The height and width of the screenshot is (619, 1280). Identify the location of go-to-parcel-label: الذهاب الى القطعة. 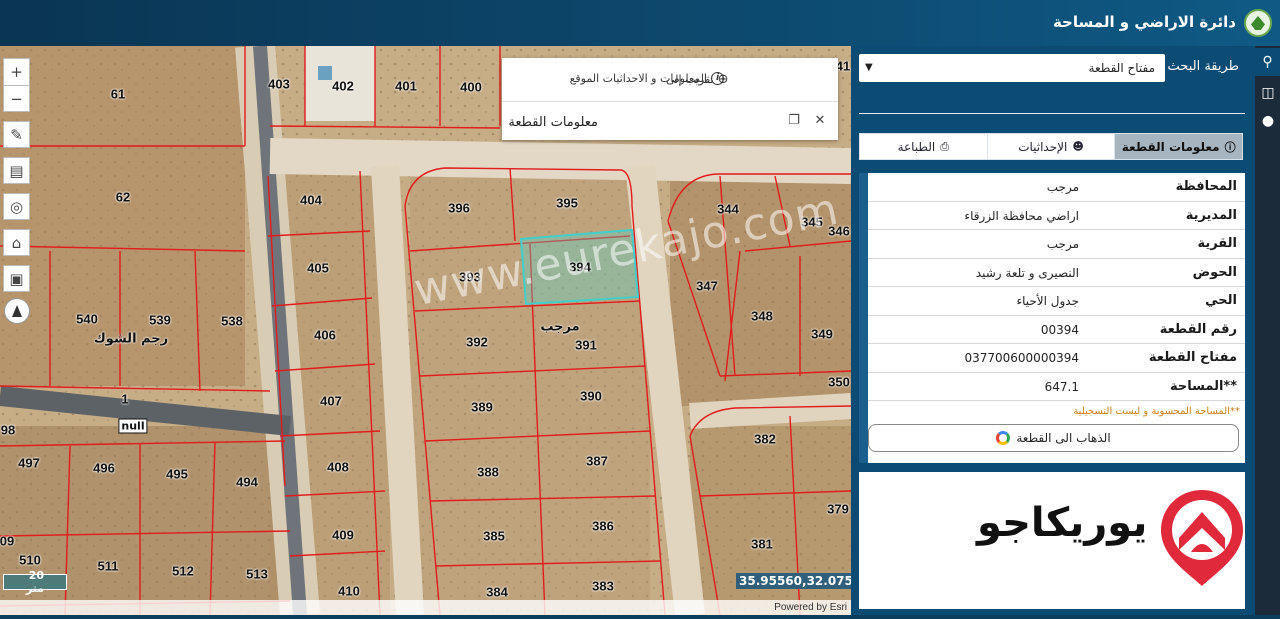
(1063, 438).